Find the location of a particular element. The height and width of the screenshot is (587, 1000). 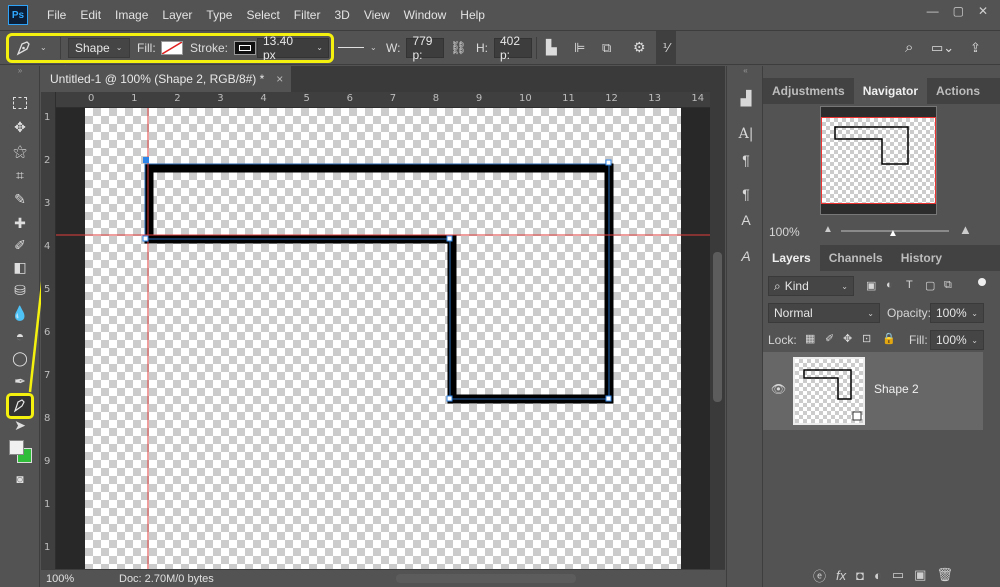

height-field: 402 p: is located at coordinates (513, 48).